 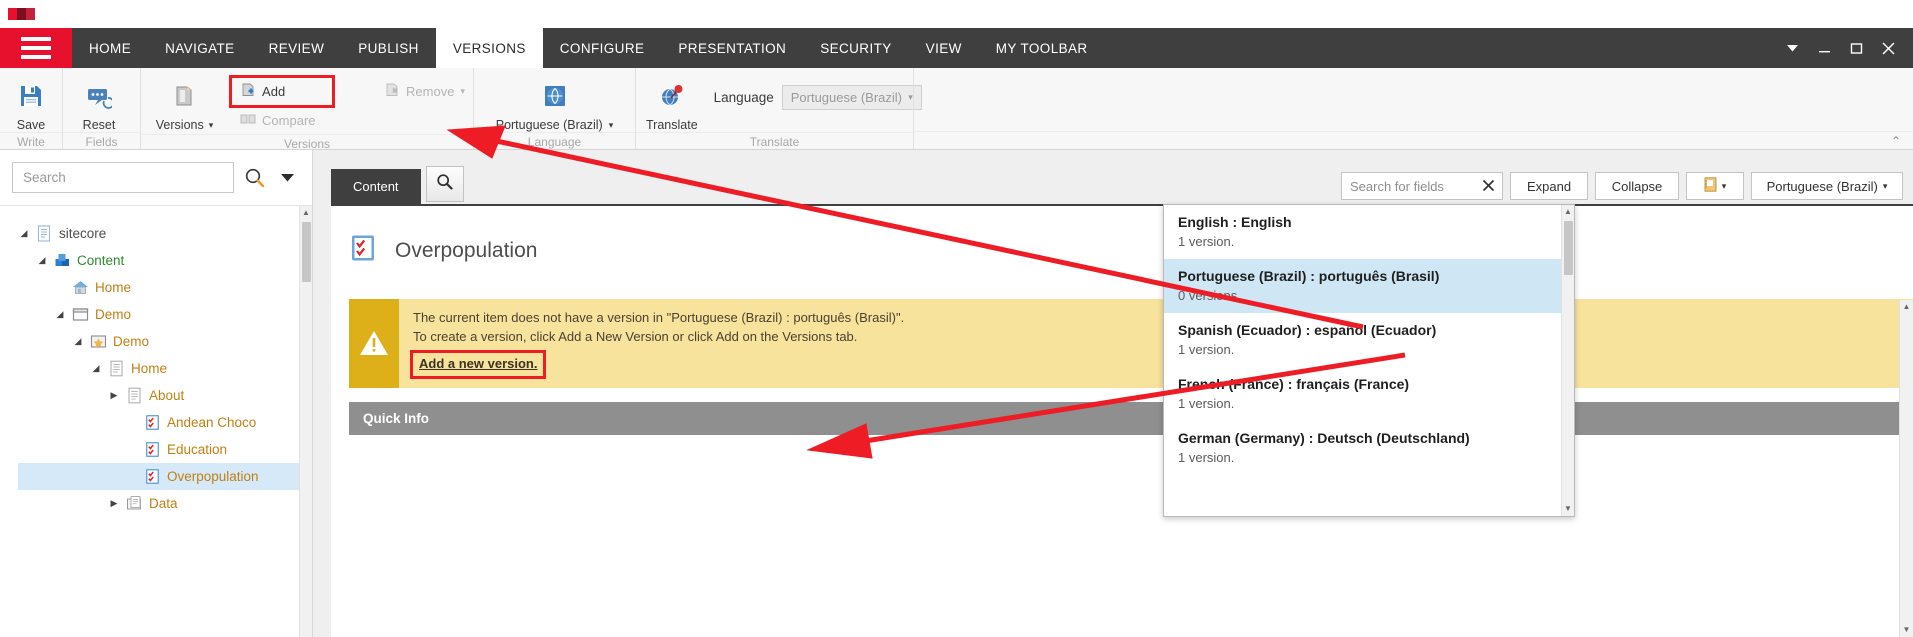 What do you see at coordinates (376, 186) in the screenshot?
I see `tab-content: Content` at bounding box center [376, 186].